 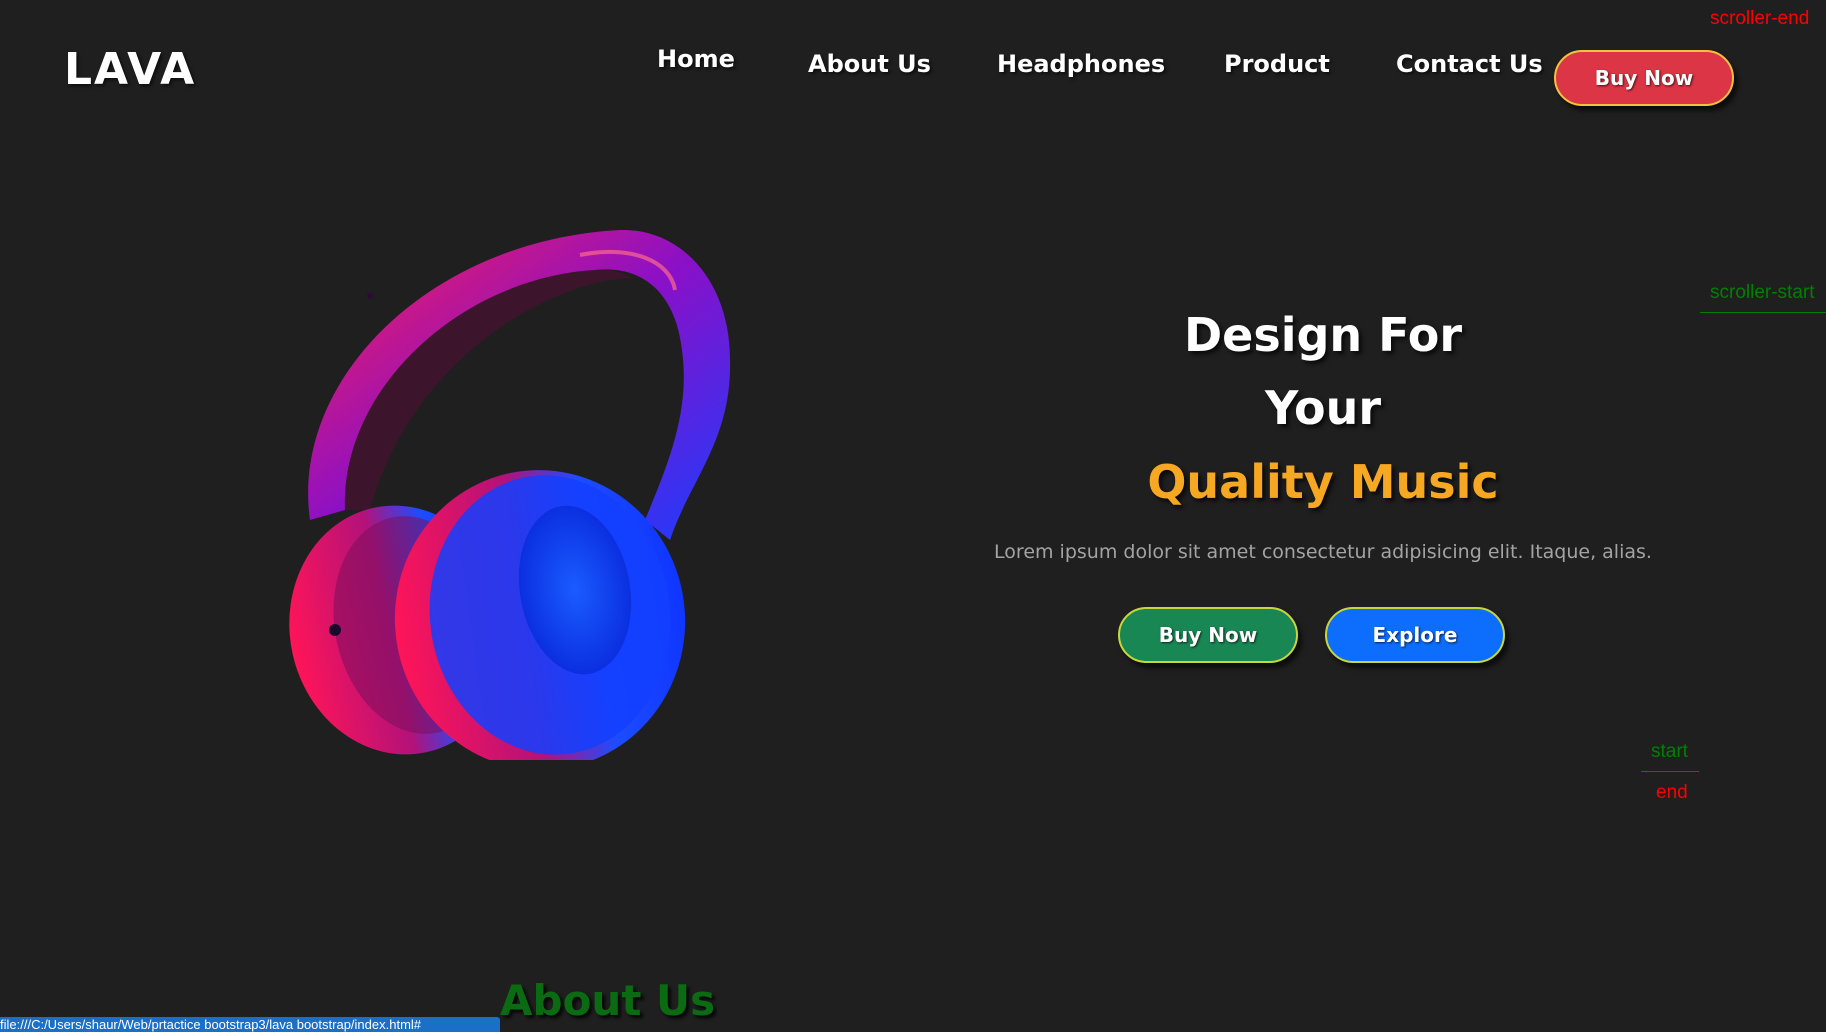 What do you see at coordinates (1081, 64) in the screenshot?
I see `nav-headphones: Headphones` at bounding box center [1081, 64].